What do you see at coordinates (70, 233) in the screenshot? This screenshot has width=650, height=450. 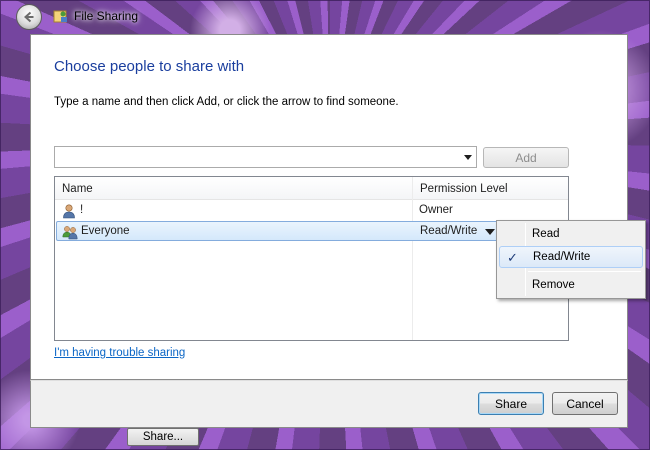 I see `group-icon` at bounding box center [70, 233].